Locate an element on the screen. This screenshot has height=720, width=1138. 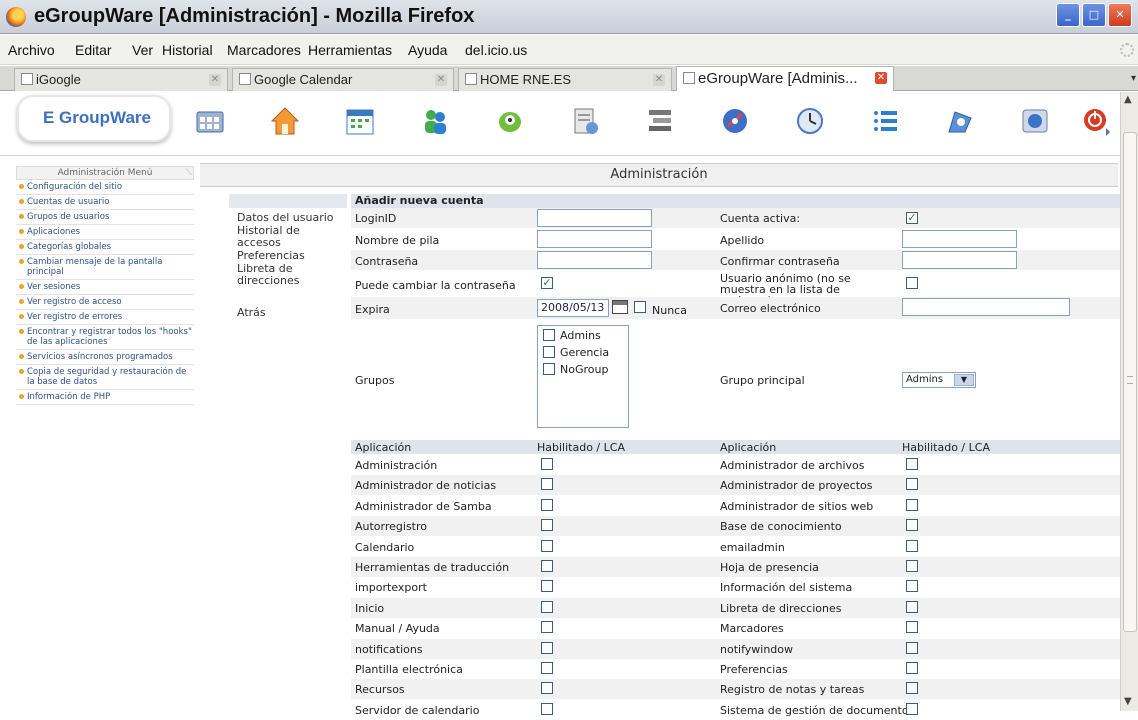
home-icon is located at coordinates (285, 121).